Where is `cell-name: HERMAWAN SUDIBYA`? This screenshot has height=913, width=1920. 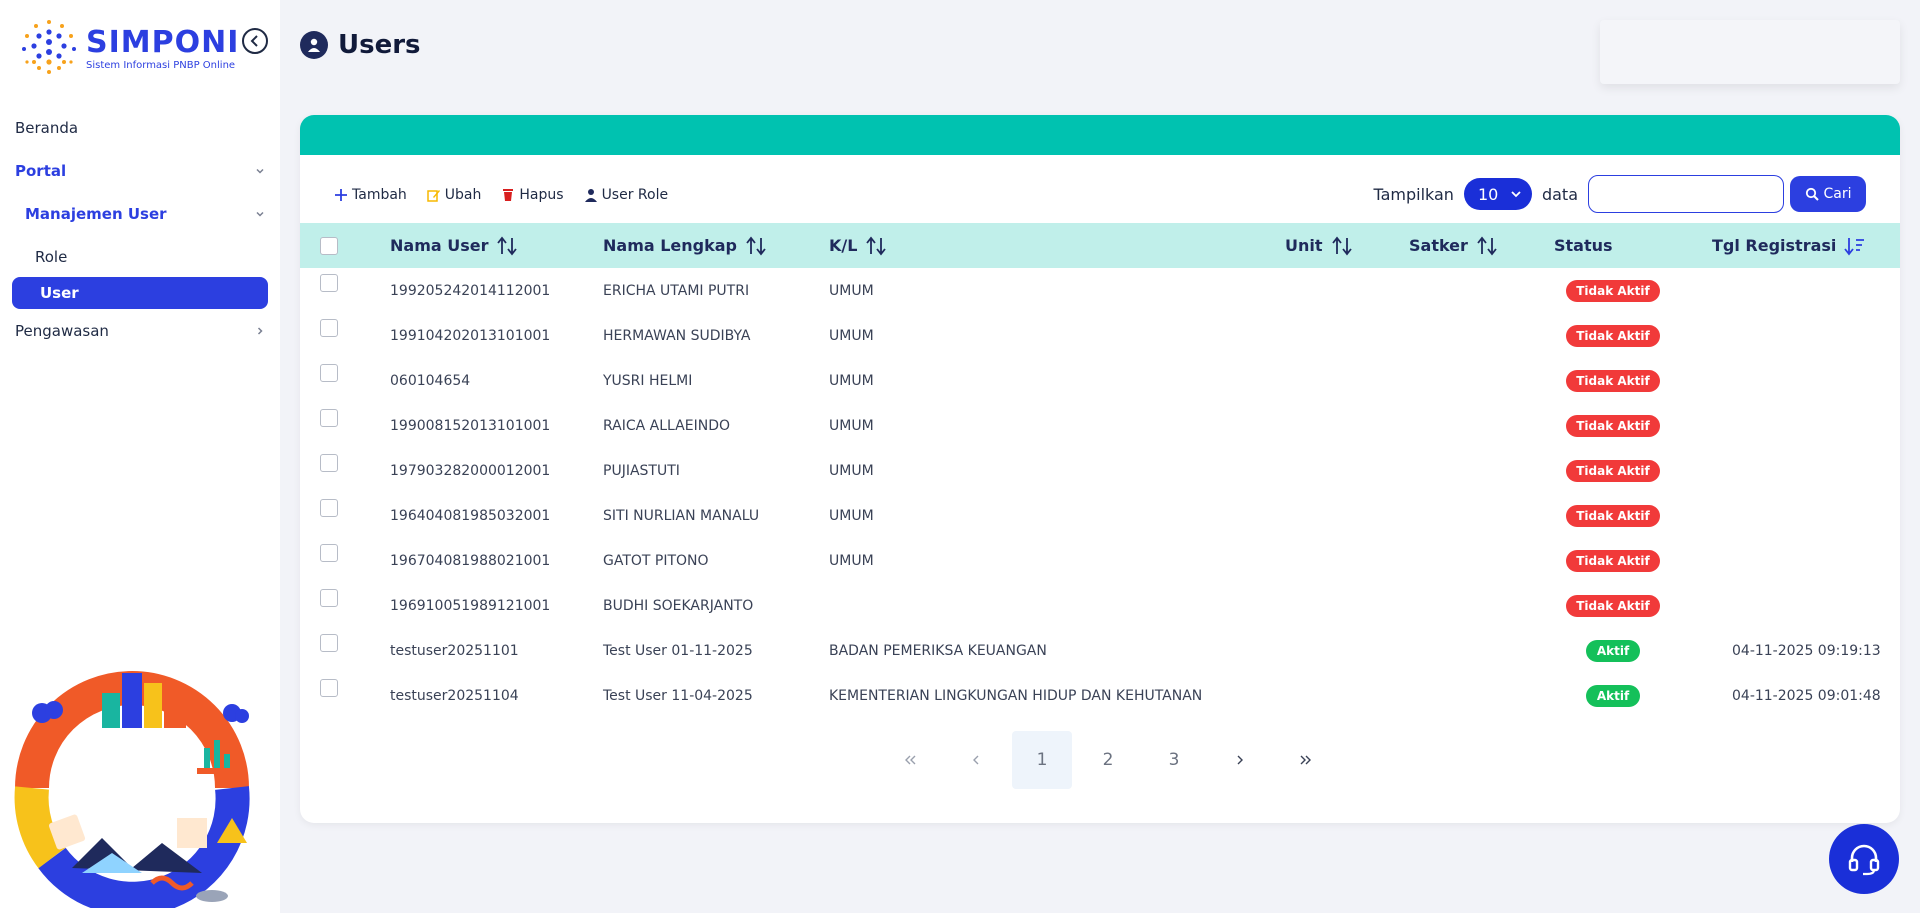
cell-name: HERMAWAN SUDIBYA is located at coordinates (677, 335).